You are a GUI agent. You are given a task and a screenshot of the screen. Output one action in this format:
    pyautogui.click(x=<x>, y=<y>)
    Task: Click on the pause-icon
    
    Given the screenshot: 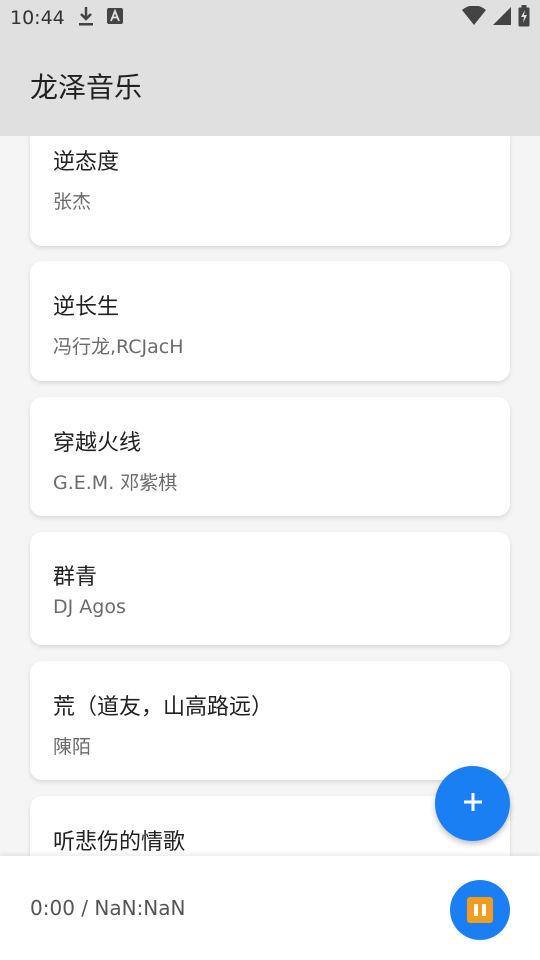 What is the action you would take?
    pyautogui.click(x=480, y=910)
    